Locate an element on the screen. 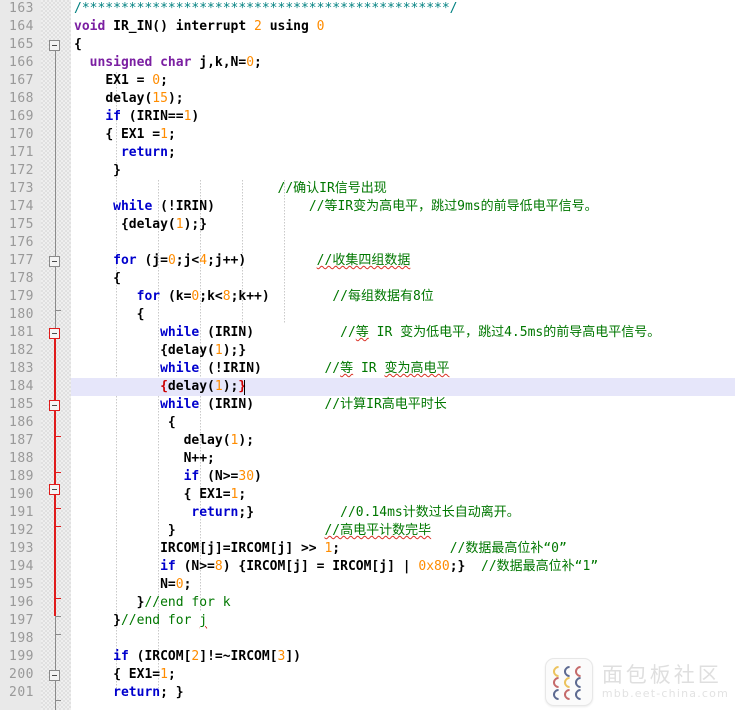 The image size is (735, 710). line-content: EX1 = 0; is located at coordinates (136, 80).